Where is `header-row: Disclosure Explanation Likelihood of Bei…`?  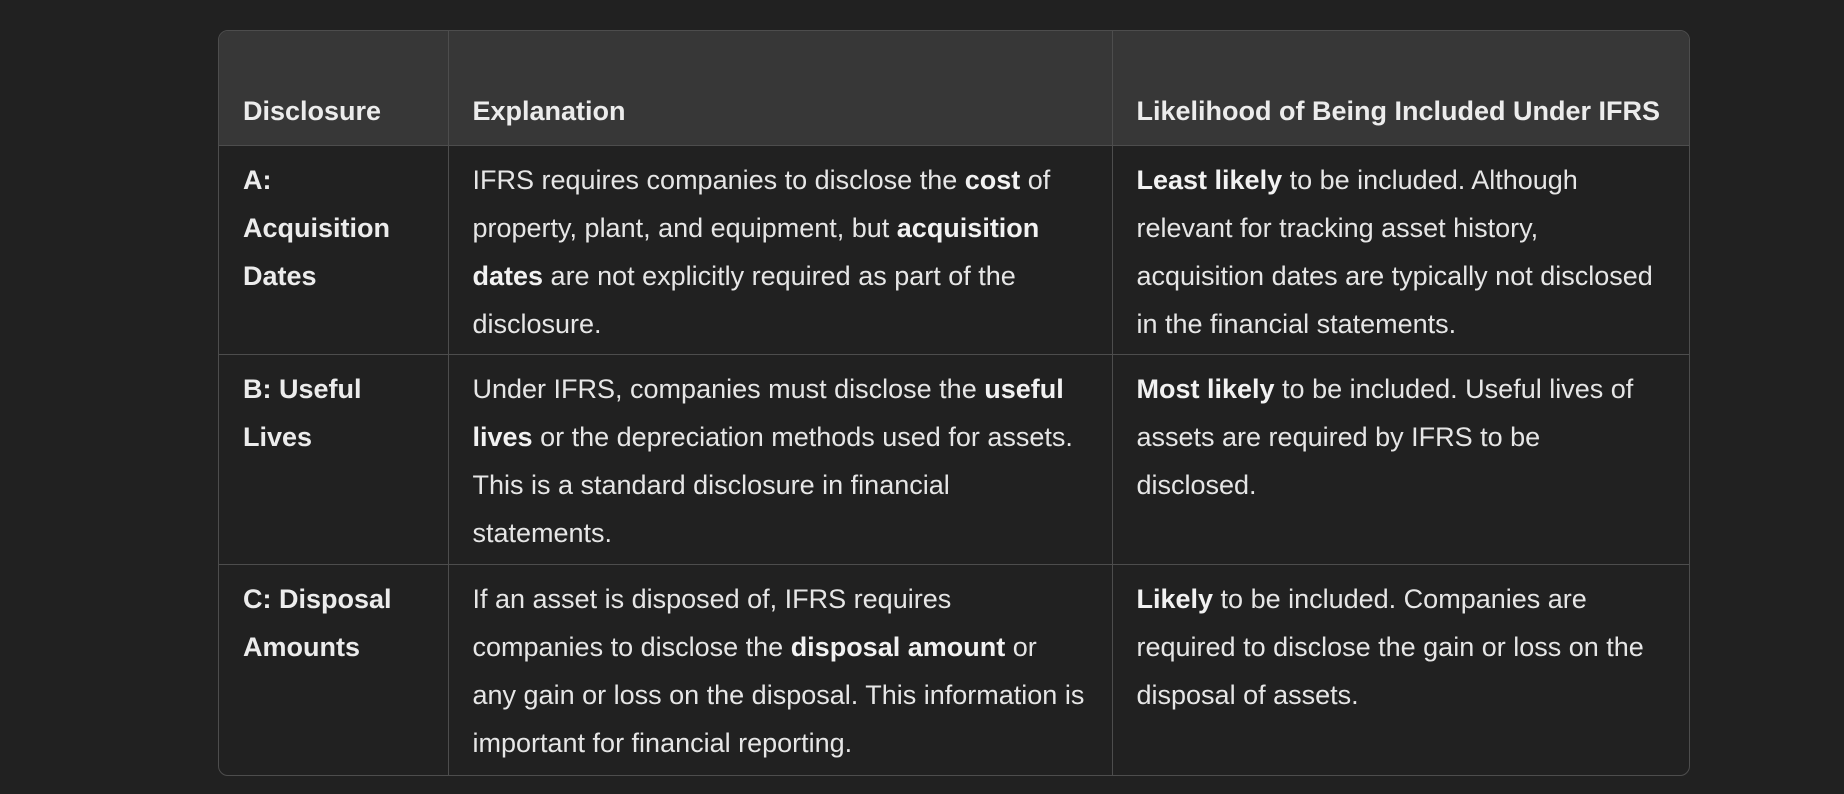
header-row: Disclosure Explanation Likelihood of Bei… is located at coordinates (954, 88).